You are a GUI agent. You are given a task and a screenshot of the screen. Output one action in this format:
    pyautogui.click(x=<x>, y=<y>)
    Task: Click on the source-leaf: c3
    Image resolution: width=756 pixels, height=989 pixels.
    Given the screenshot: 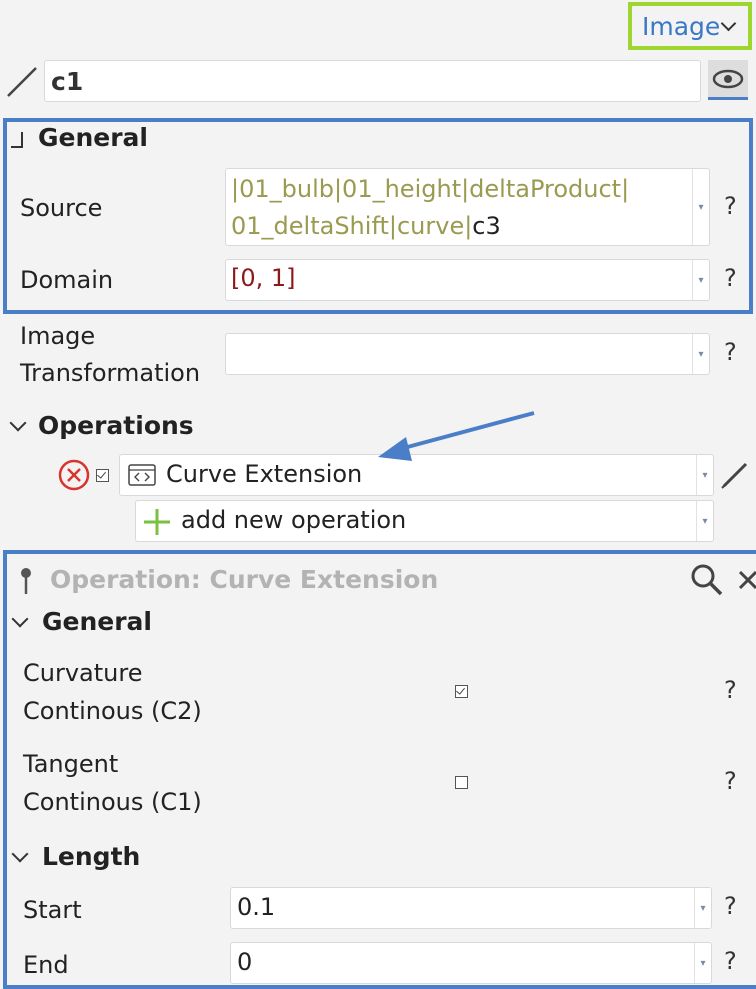 What is the action you would take?
    pyautogui.click(x=486, y=226)
    